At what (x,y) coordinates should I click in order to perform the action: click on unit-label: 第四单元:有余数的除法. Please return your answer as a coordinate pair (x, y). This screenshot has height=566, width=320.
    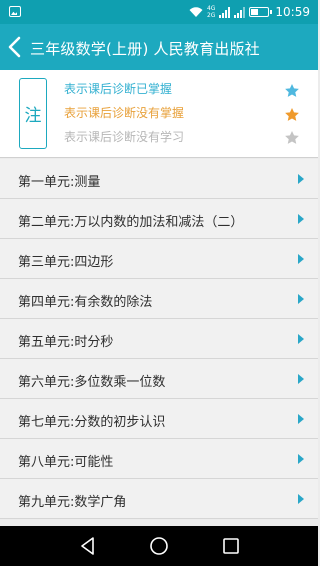
    Looking at the image, I should click on (85, 302).